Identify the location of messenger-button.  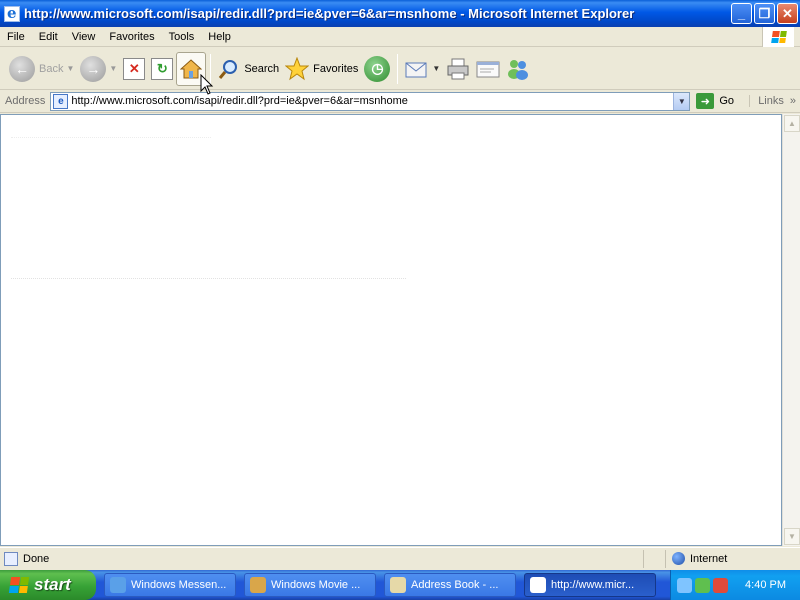
(518, 69).